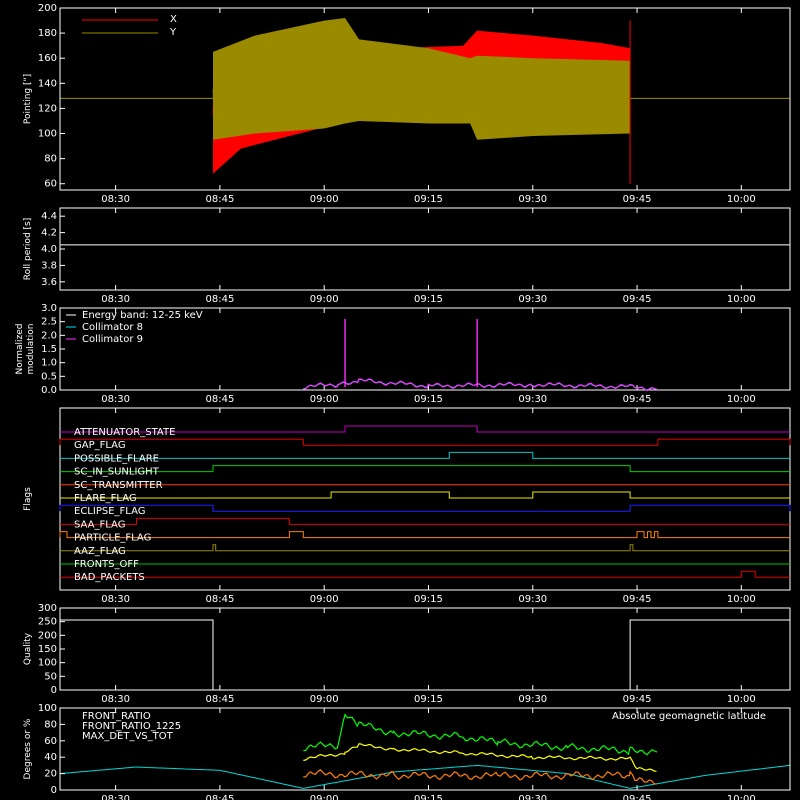 This screenshot has width=800, height=800. Describe the element at coordinates (741, 599) in the screenshot. I see `flags-xtick-label: 10:00` at that location.